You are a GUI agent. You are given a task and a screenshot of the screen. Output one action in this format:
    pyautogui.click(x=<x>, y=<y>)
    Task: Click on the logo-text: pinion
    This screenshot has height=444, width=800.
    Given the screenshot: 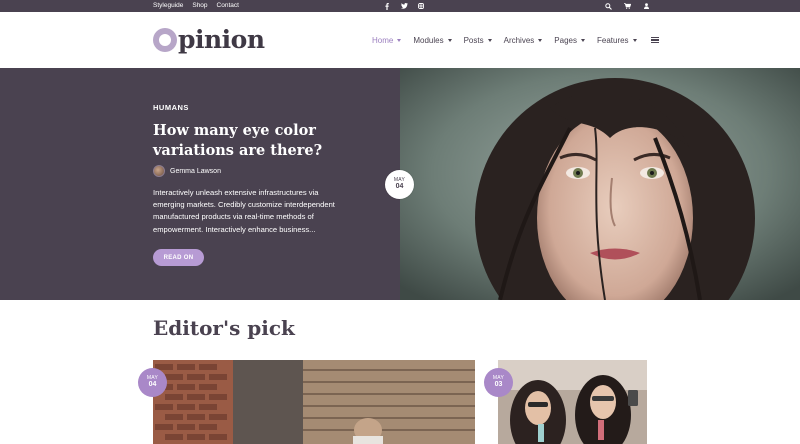 What is the action you would take?
    pyautogui.click(x=221, y=39)
    